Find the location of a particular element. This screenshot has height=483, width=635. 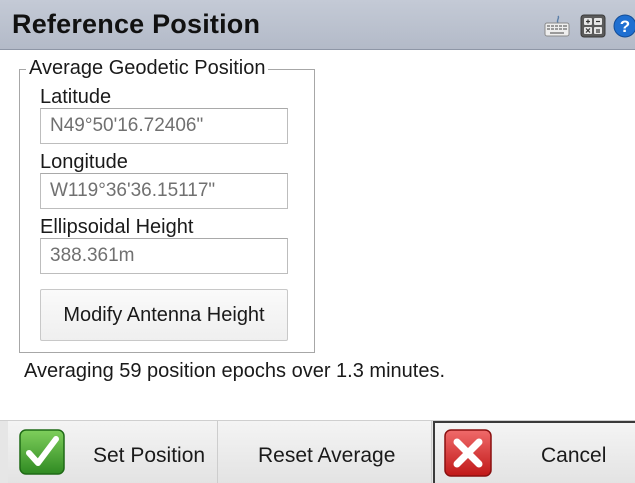

longitude-label: Longitude is located at coordinates (84, 162).